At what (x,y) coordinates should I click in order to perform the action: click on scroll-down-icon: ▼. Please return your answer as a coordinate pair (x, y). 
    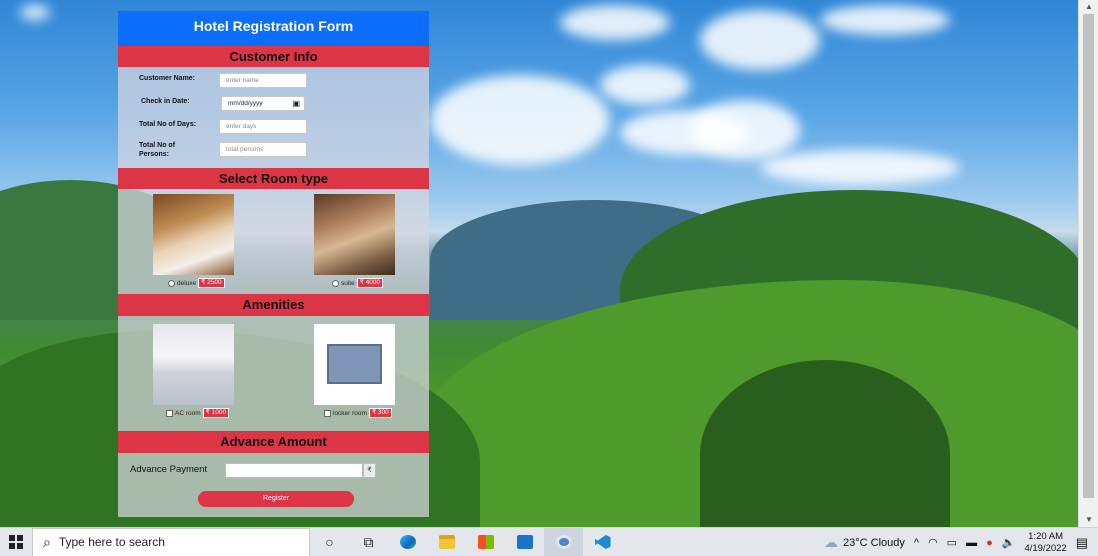
    Looking at the image, I should click on (1088, 520).